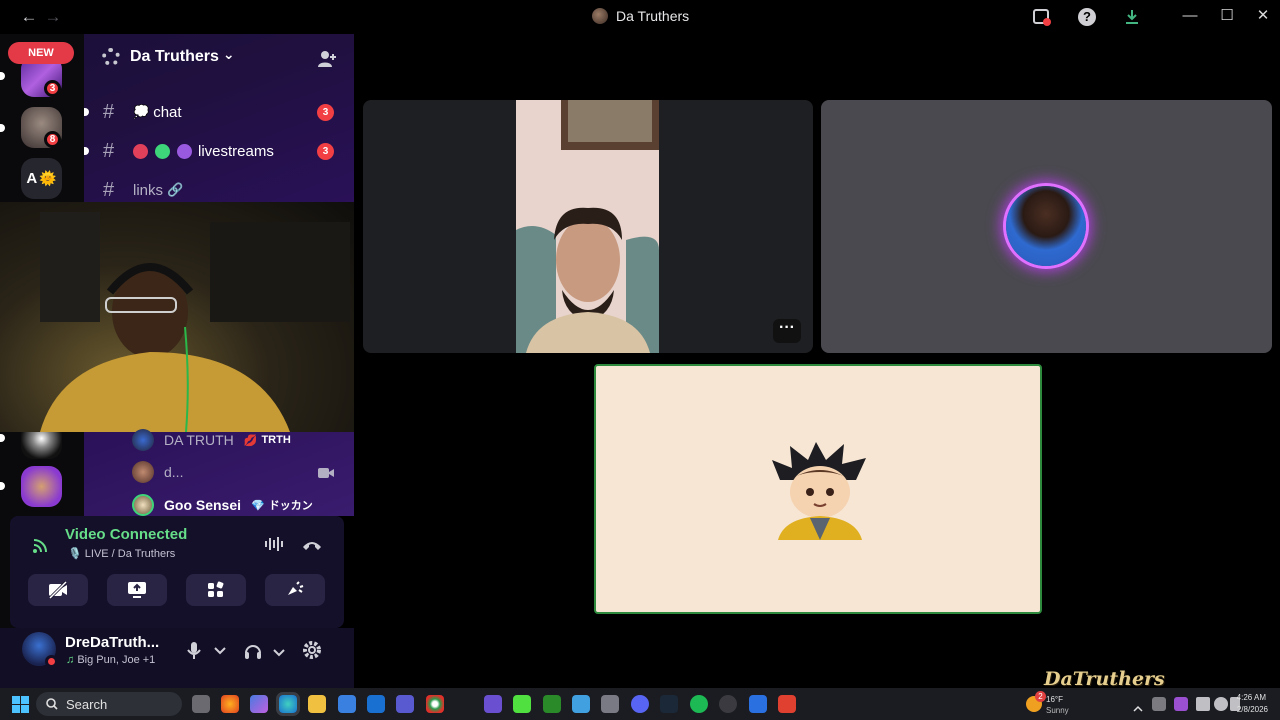 The width and height of the screenshot is (1280, 720). I want to click on webcam-person-image, so click(195, 322).